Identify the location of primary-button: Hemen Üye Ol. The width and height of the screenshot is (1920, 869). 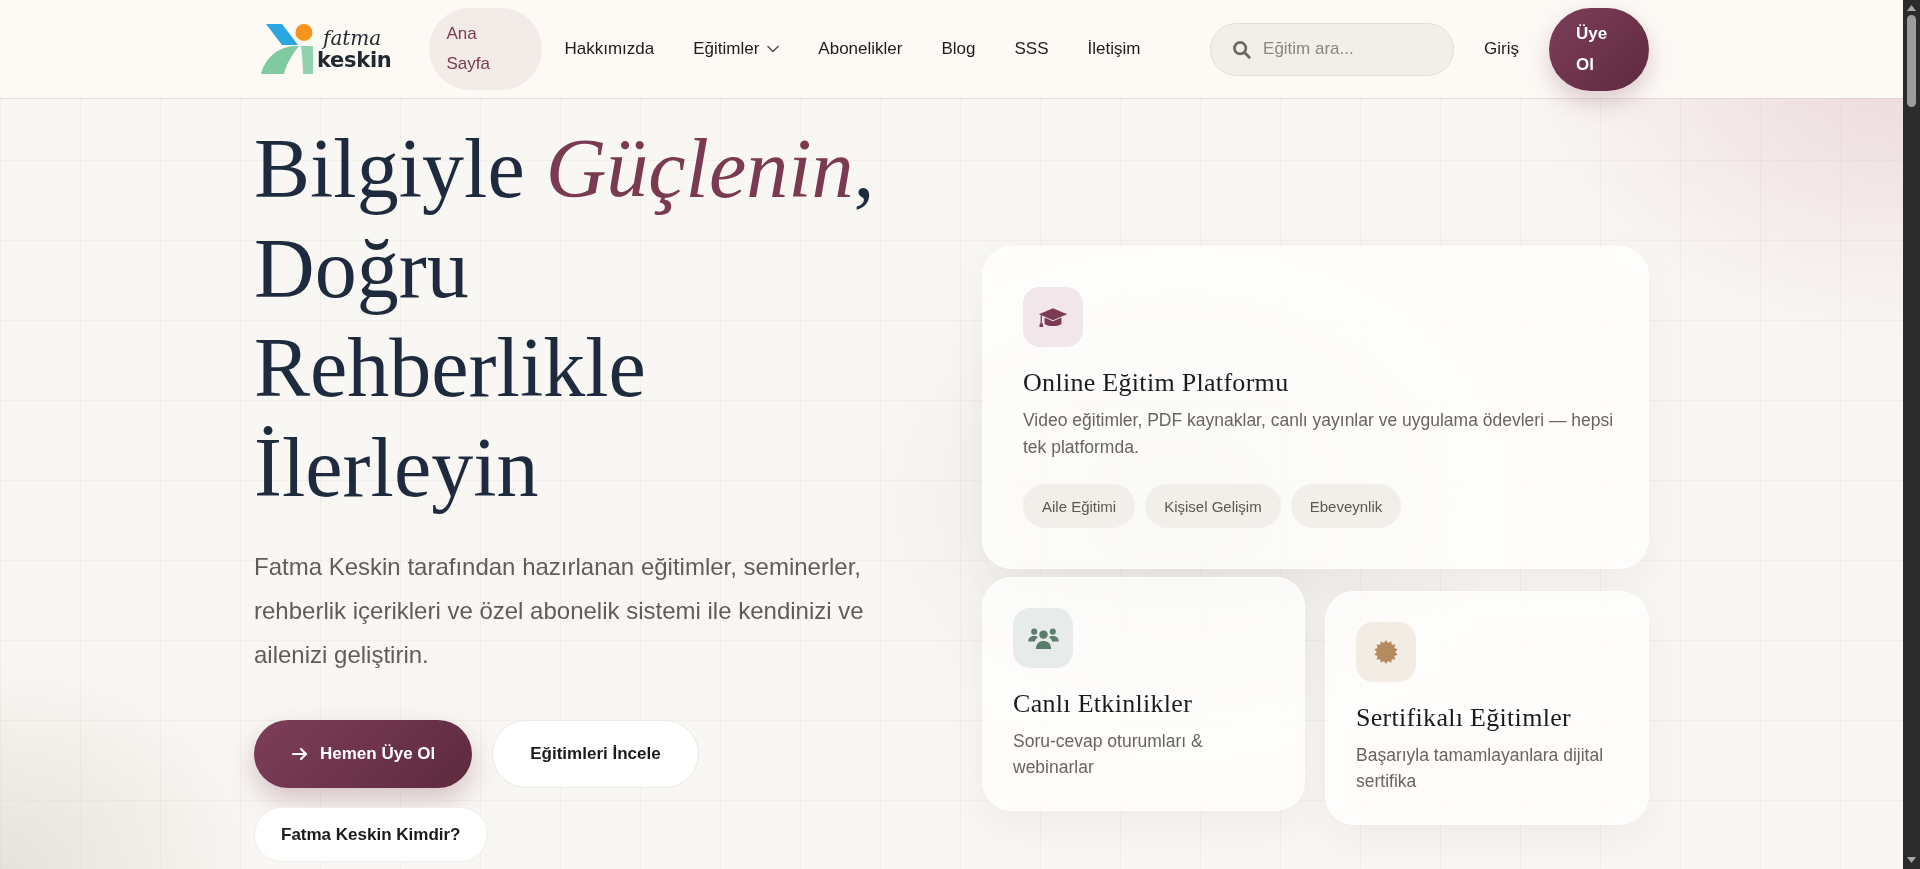
(363, 754).